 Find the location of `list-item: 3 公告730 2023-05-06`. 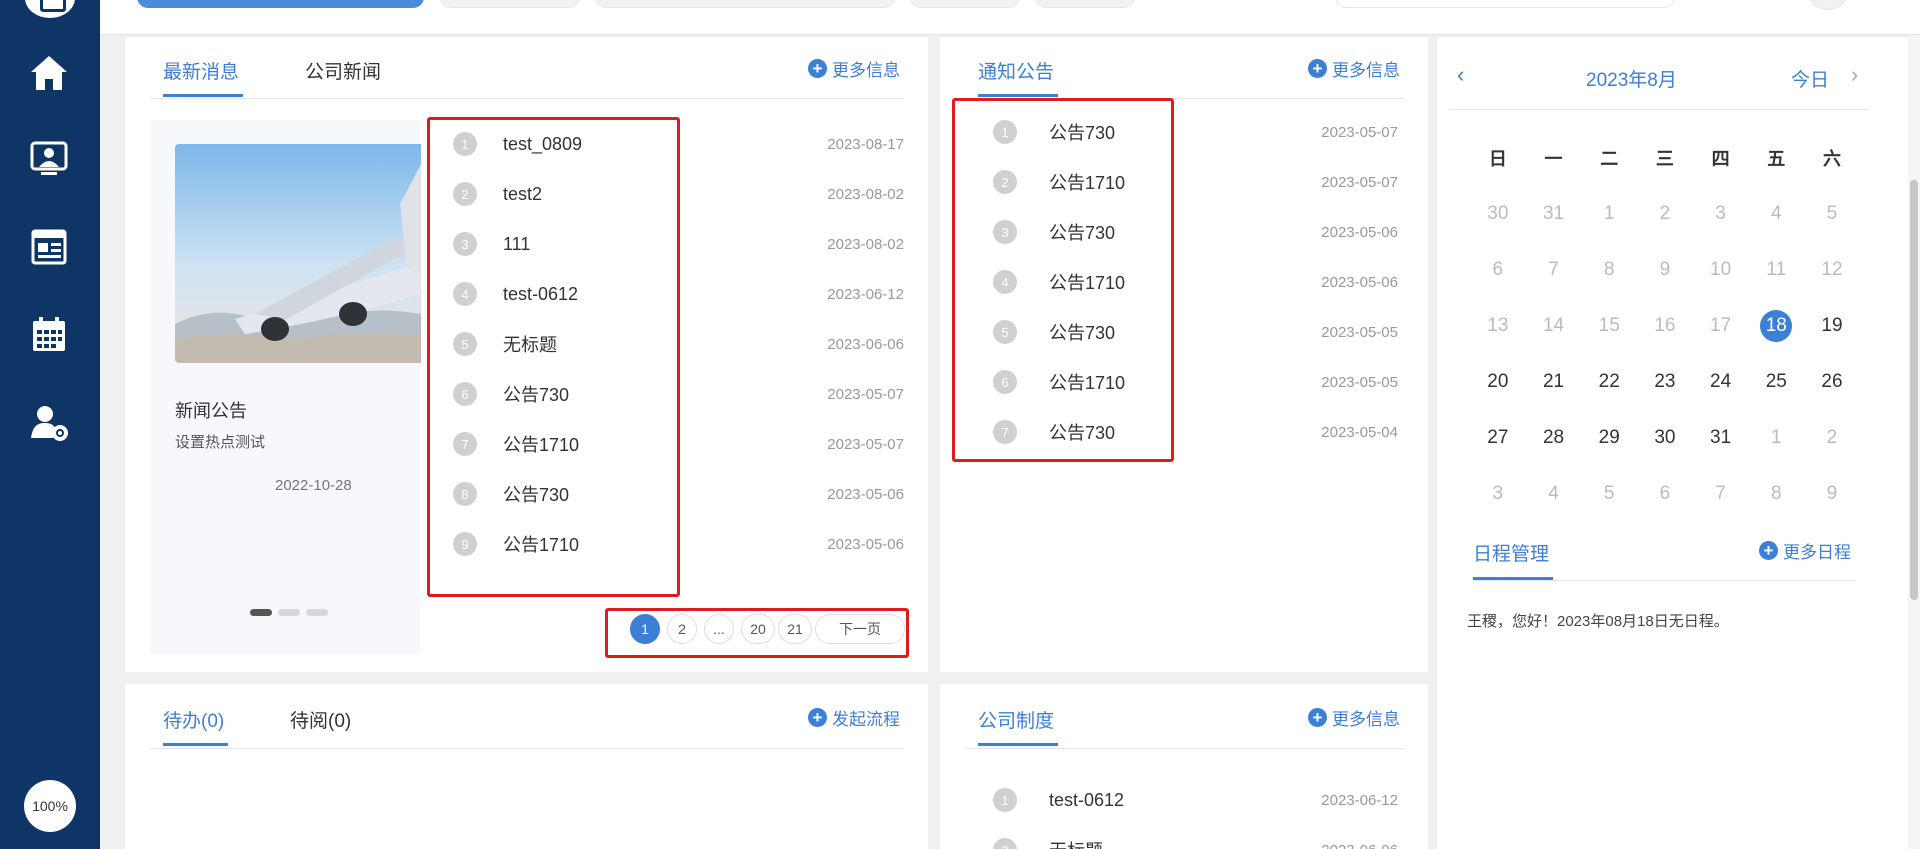

list-item: 3 公告730 2023-05-06 is located at coordinates (1195, 232).